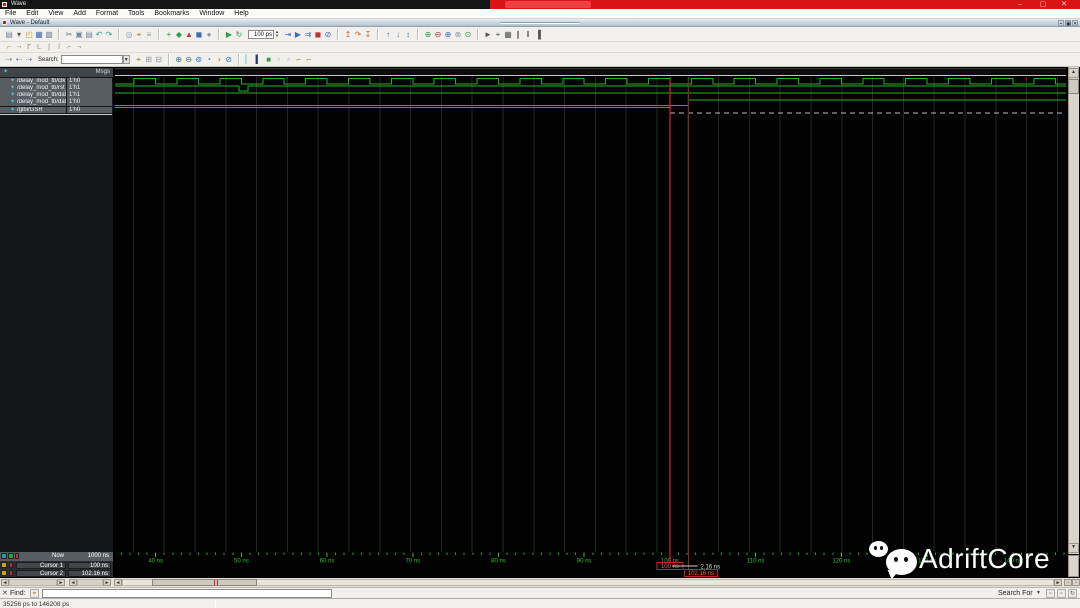 This screenshot has width=1080, height=608. I want to click on toolbar-search-dropdown-icon: ▼, so click(126, 59).